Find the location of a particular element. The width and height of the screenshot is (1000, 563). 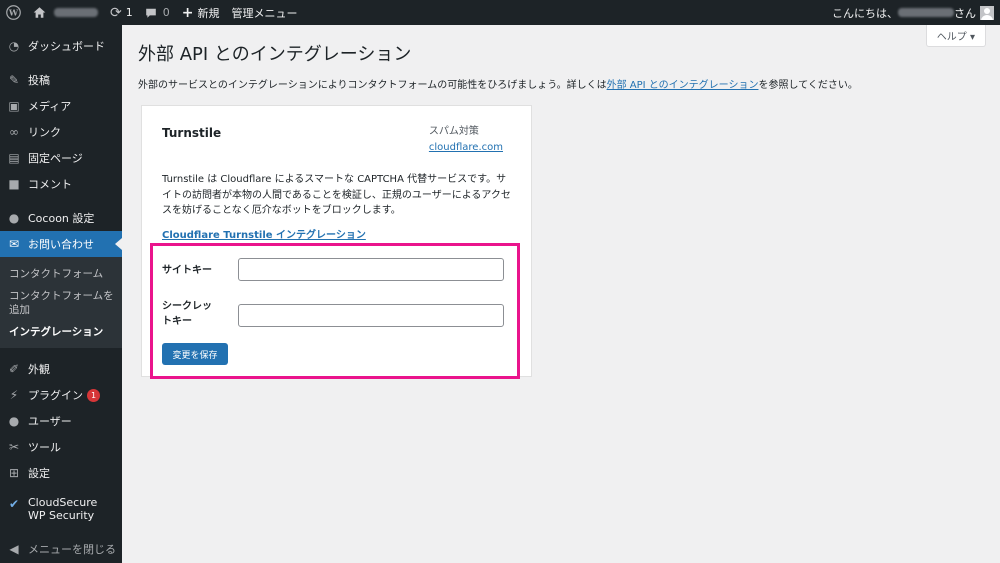

turnstile-integration-link: Cloudflare Turnstile インテグレーション is located at coordinates (264, 233).